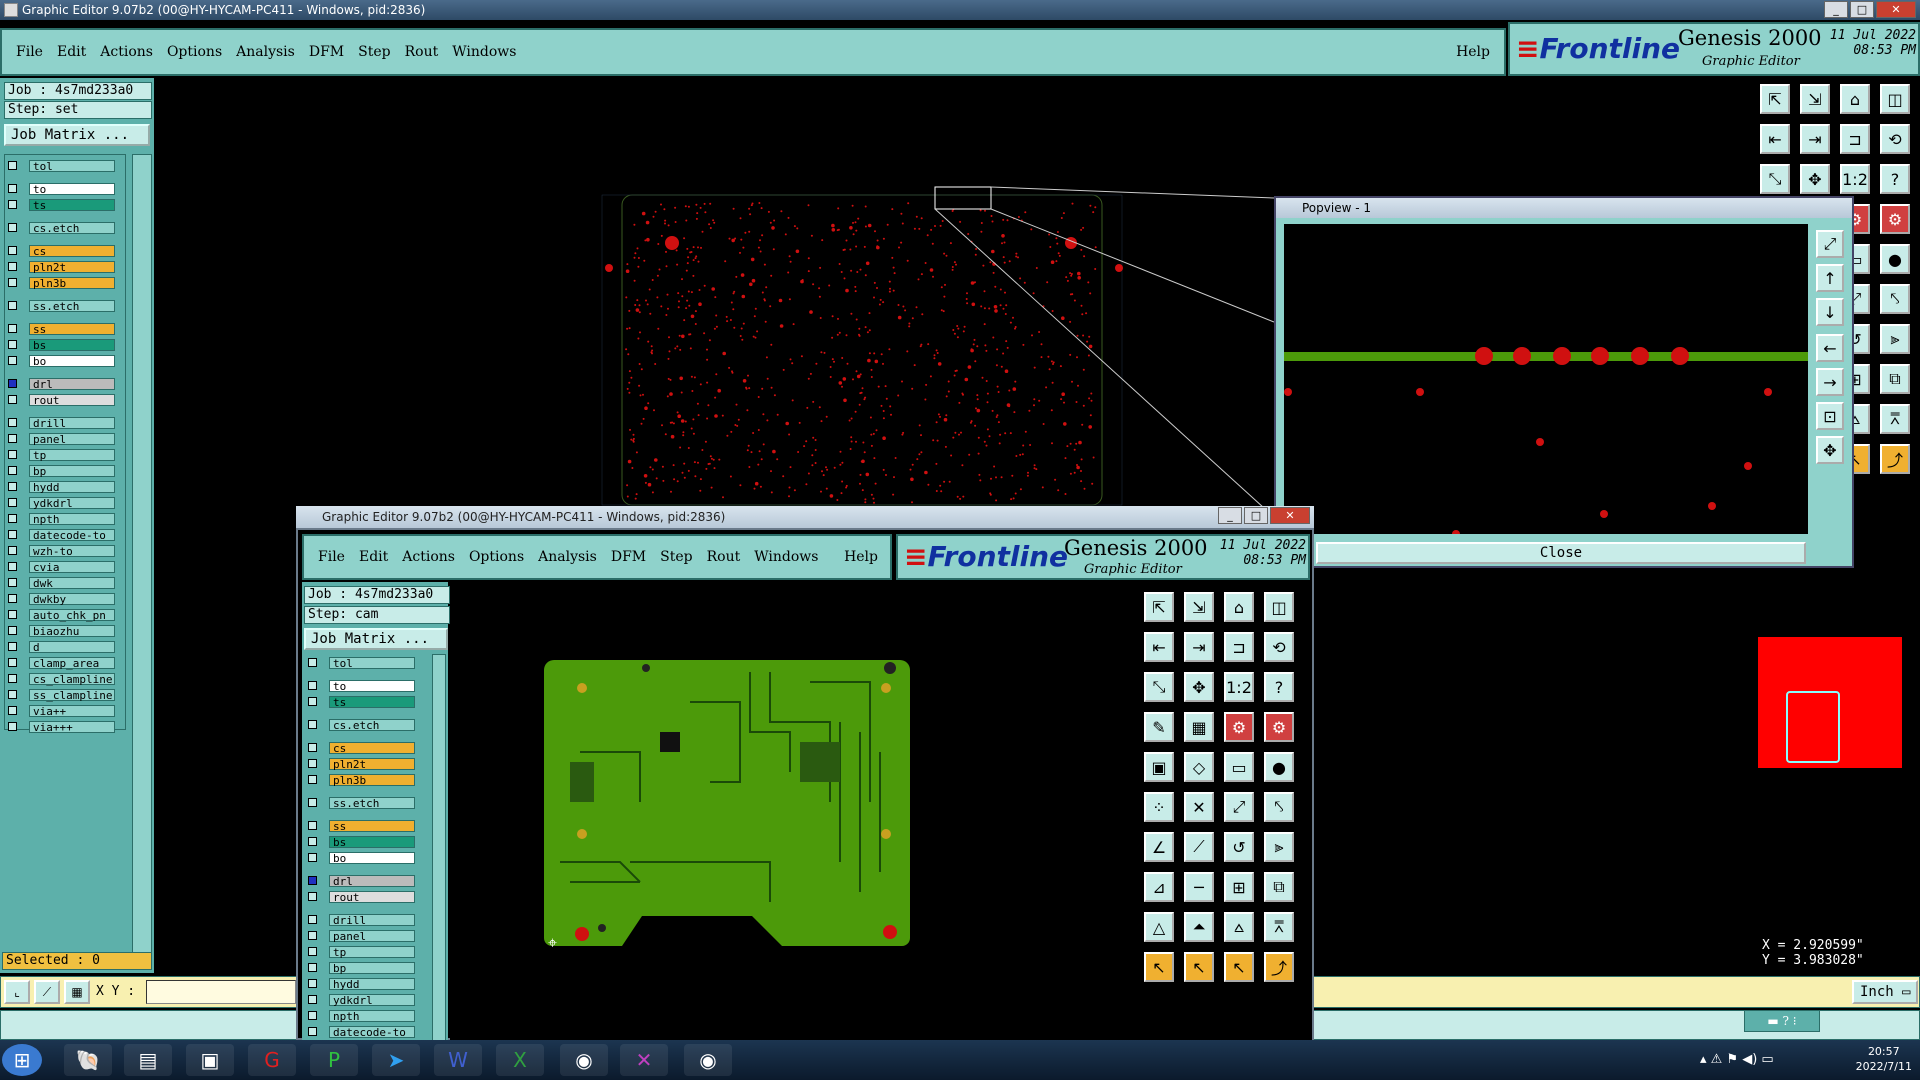 The width and height of the screenshot is (1920, 1080). I want to click on word-icon: W, so click(458, 1060).